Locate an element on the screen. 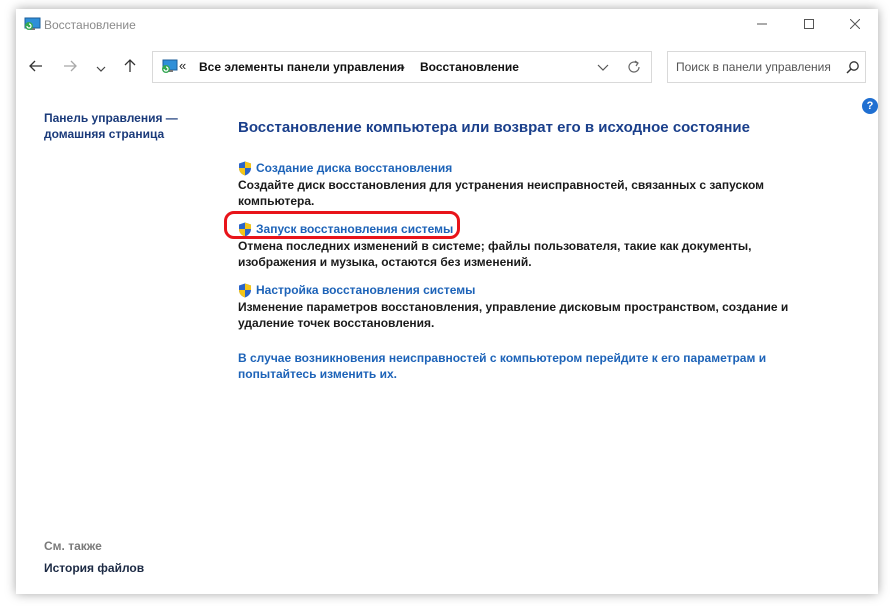 This screenshot has height=609, width=894. maximize-button is located at coordinates (809, 25).